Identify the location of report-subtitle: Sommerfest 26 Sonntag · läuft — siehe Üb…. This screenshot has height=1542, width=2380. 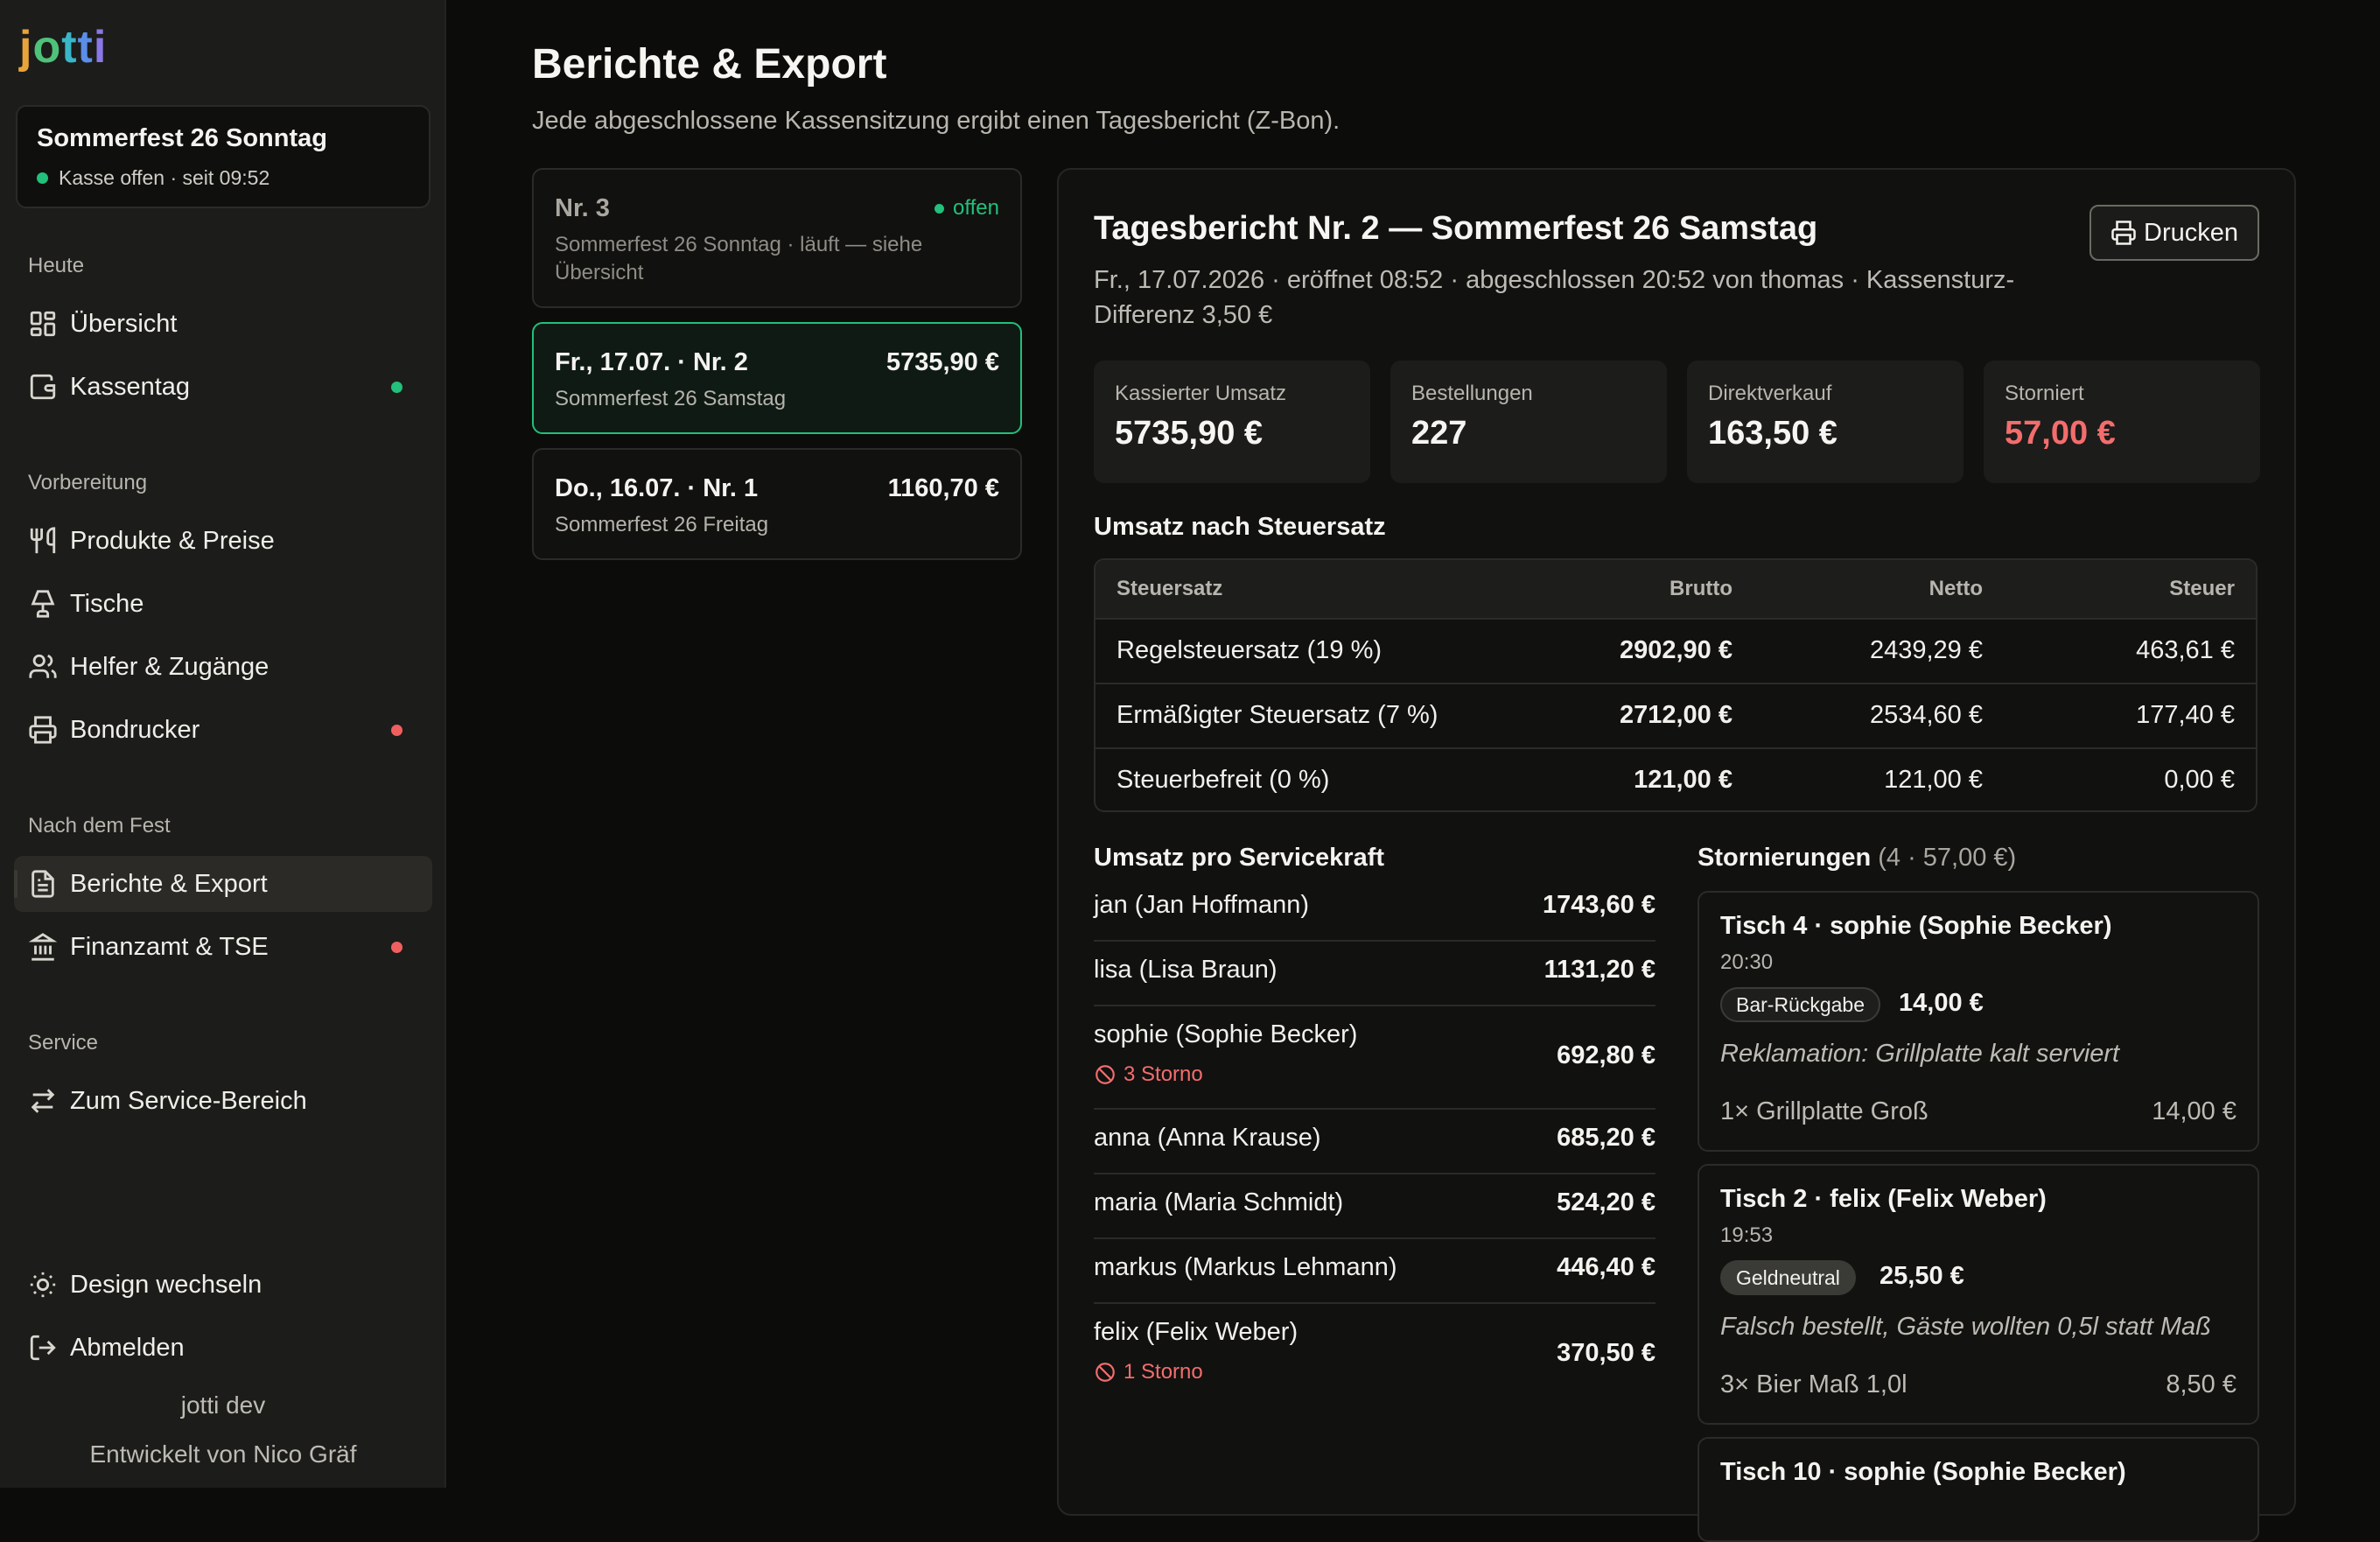
(739, 258).